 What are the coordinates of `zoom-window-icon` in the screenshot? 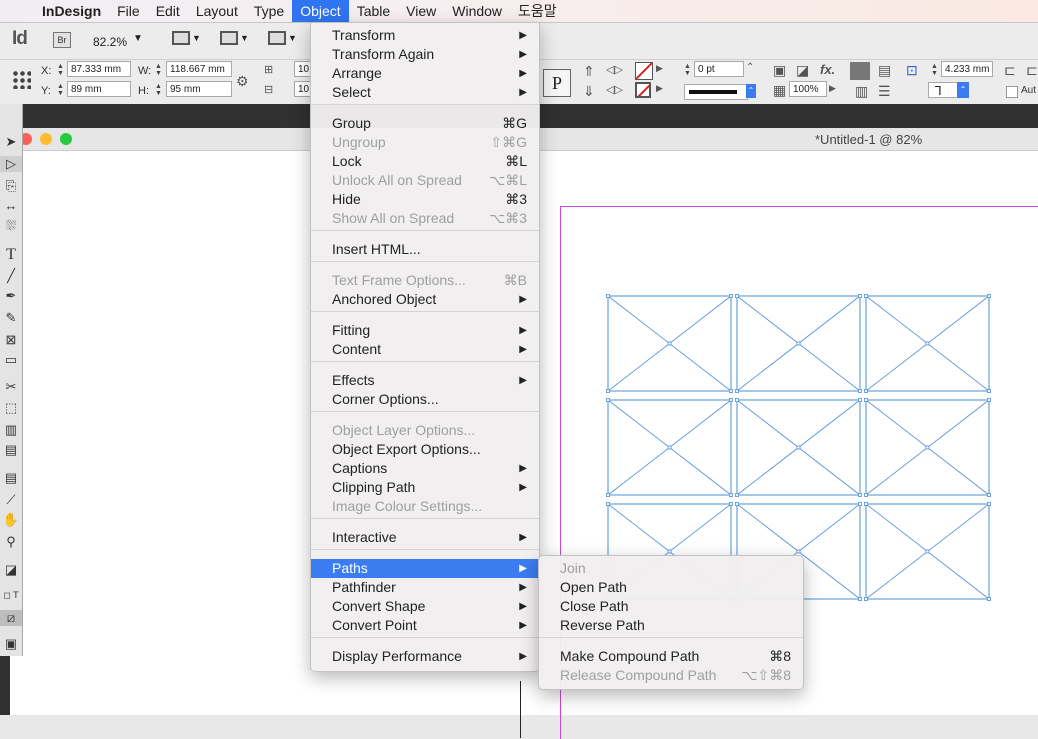 It's located at (66, 139).